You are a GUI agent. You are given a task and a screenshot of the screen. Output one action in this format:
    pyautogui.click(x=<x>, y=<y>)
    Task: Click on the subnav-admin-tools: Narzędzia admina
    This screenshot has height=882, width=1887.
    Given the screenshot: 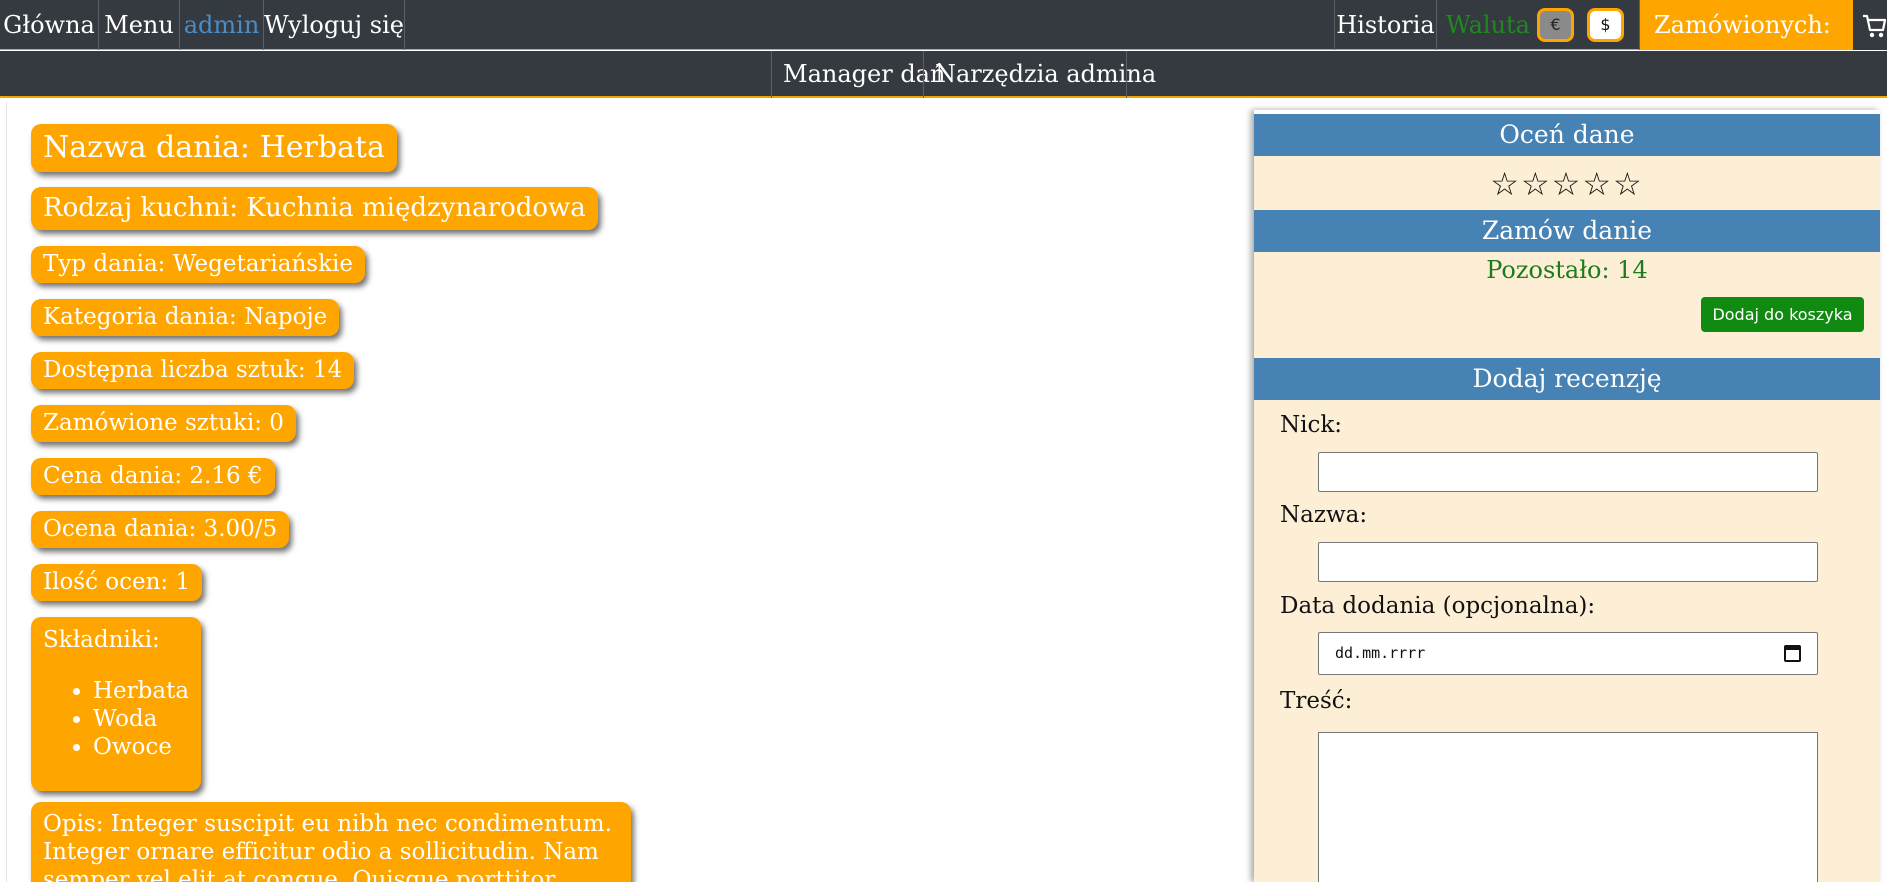 What is the action you would take?
    pyautogui.click(x=1045, y=74)
    